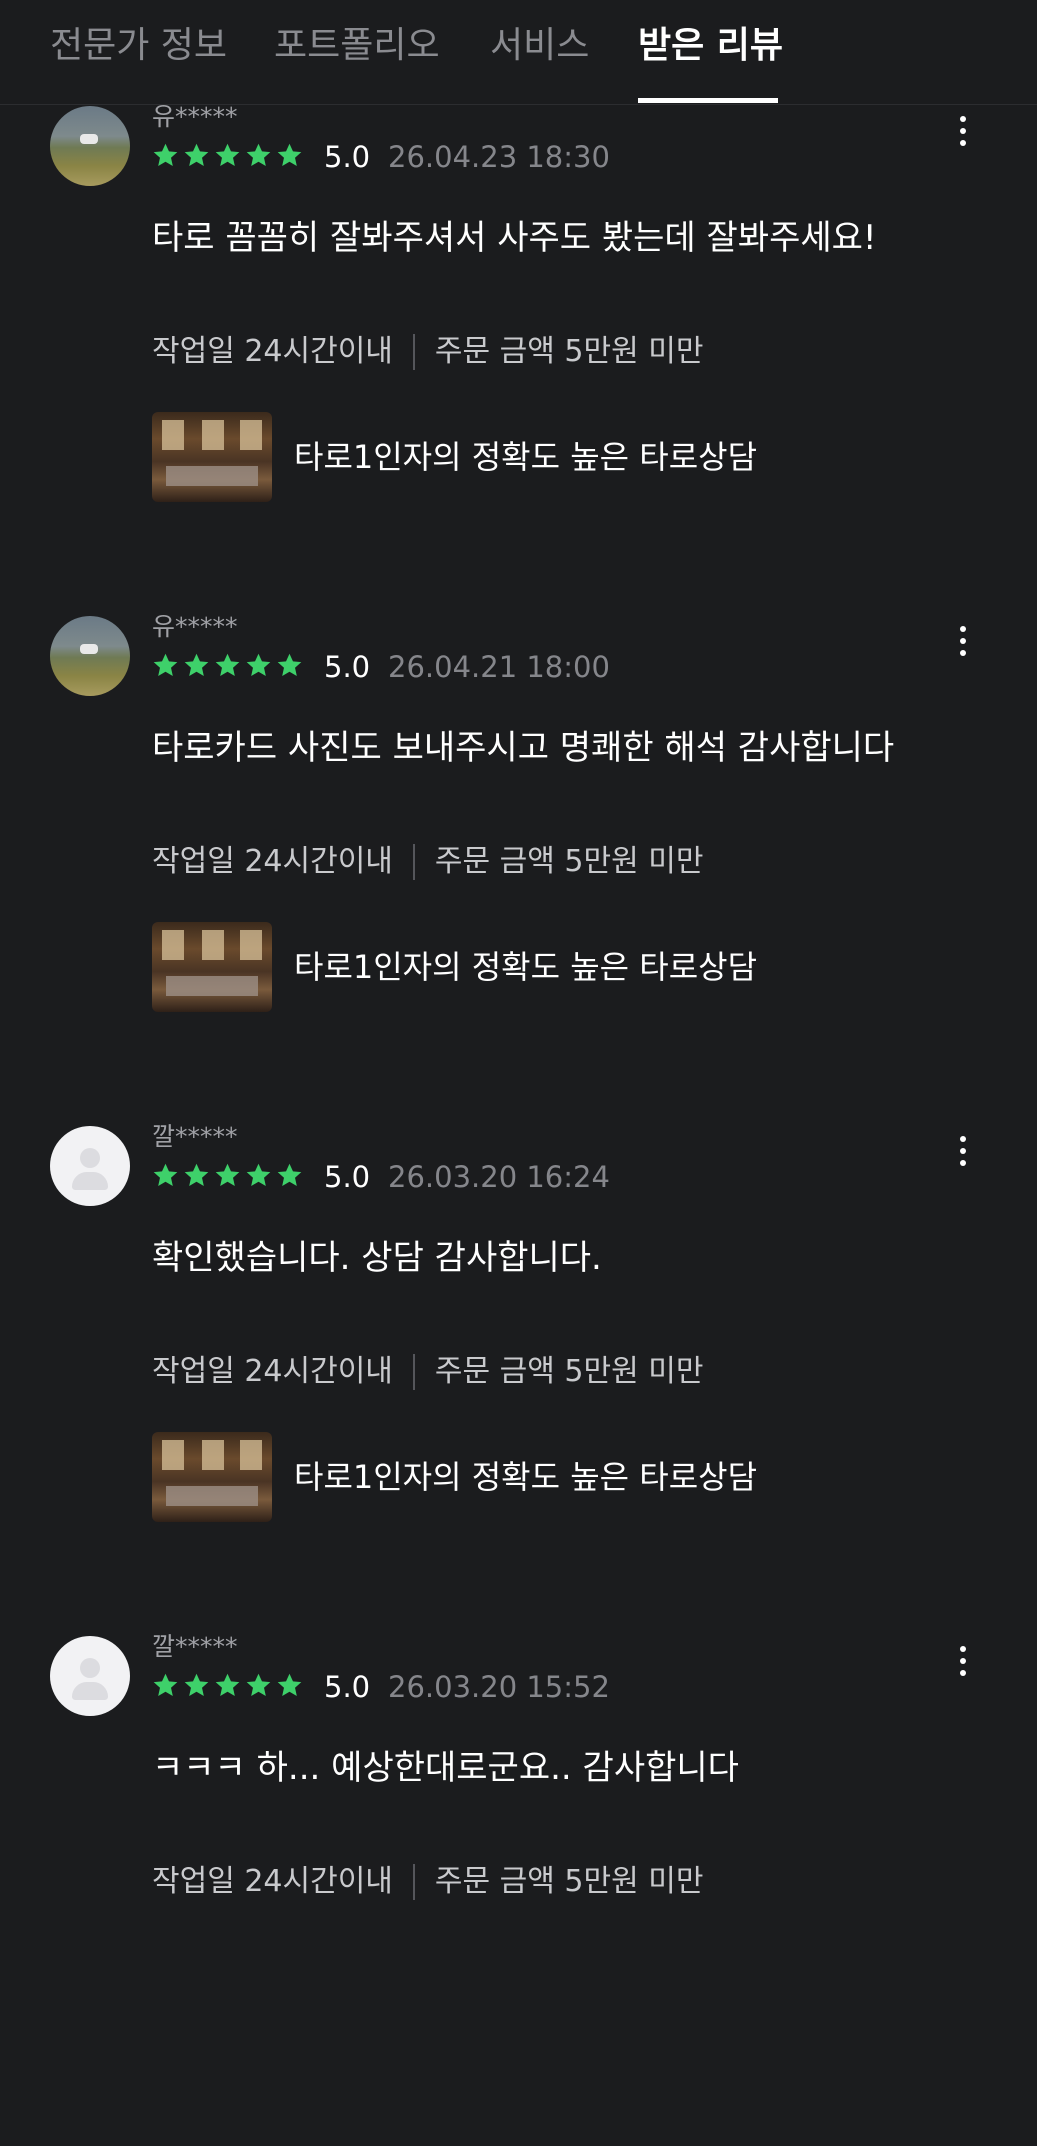 Image resolution: width=1037 pixels, height=2146 pixels. Describe the element at coordinates (539, 46) in the screenshot. I see `tab-services: 서비스` at that location.